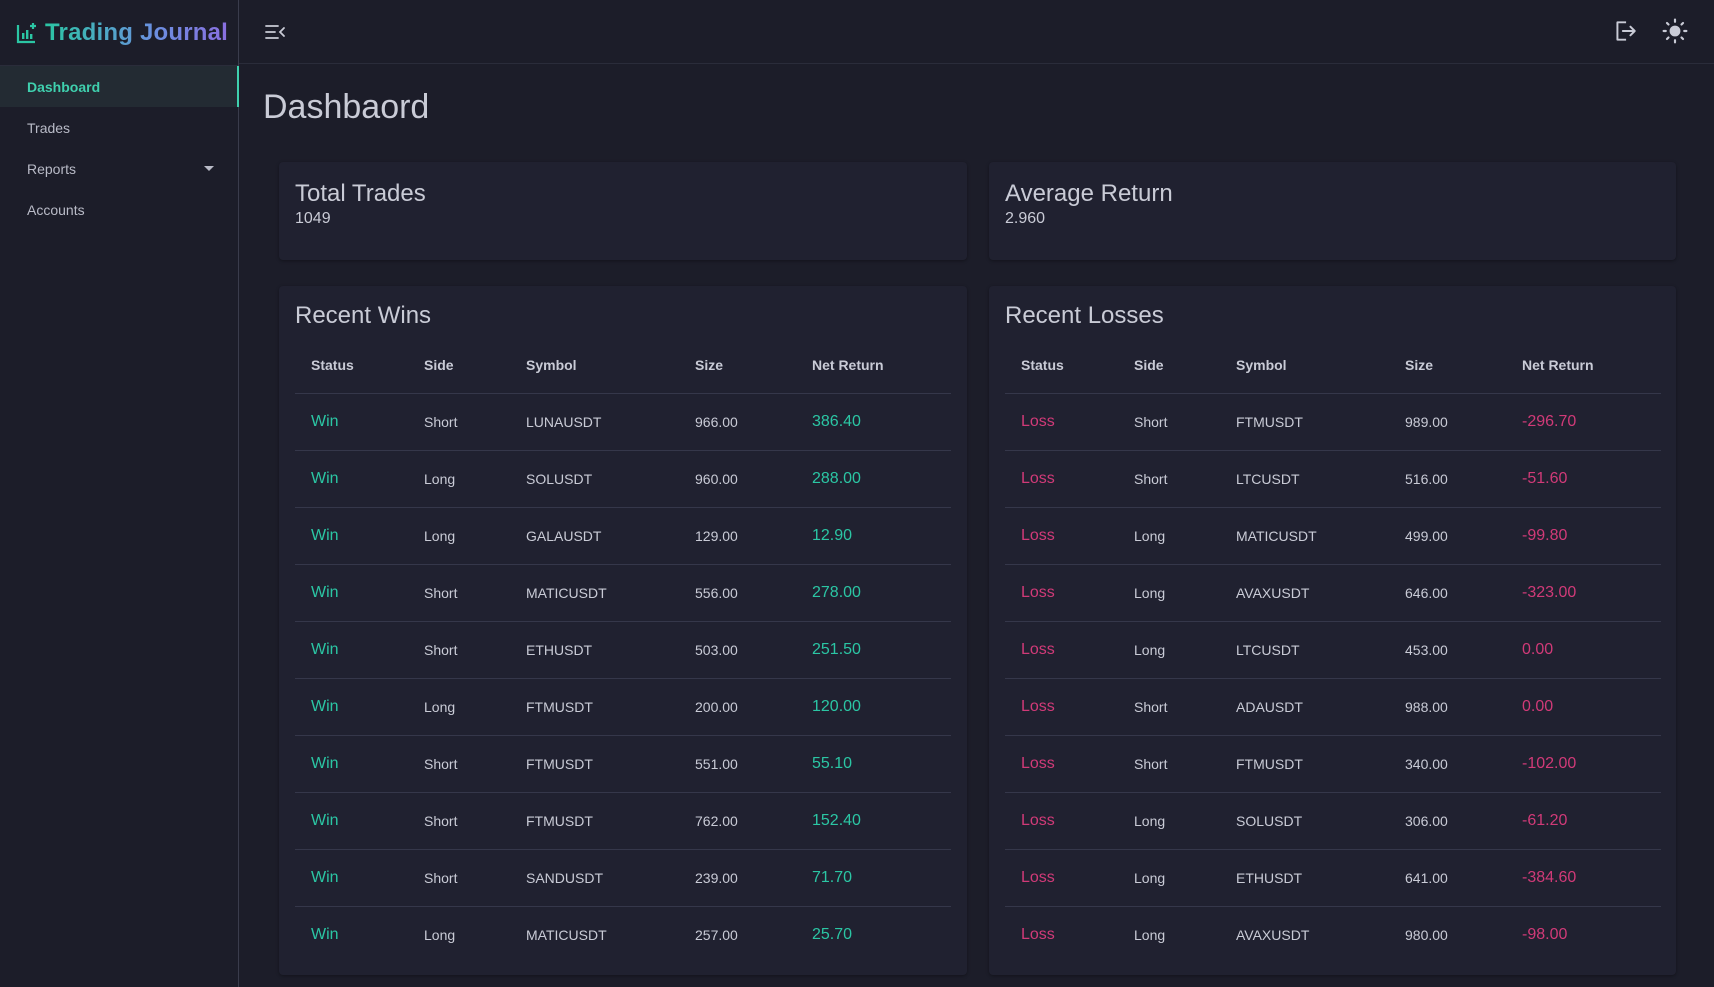 The height and width of the screenshot is (987, 1714). I want to click on table-row: Win Long FTMUSDT 200.00 120.00, so click(623, 707).